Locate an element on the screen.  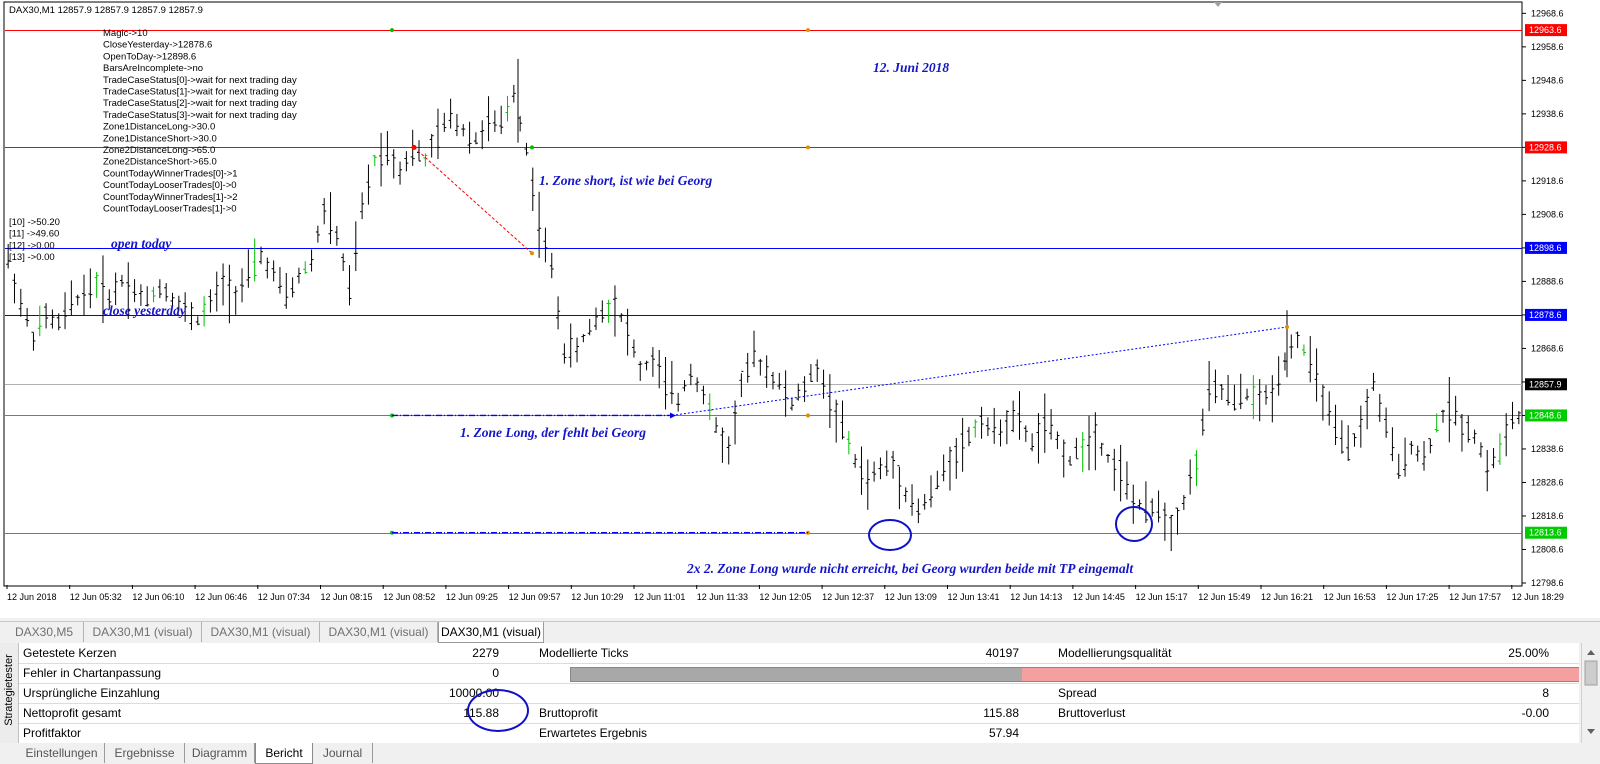
ea-info-line: Magic->10 is located at coordinates (125, 33).